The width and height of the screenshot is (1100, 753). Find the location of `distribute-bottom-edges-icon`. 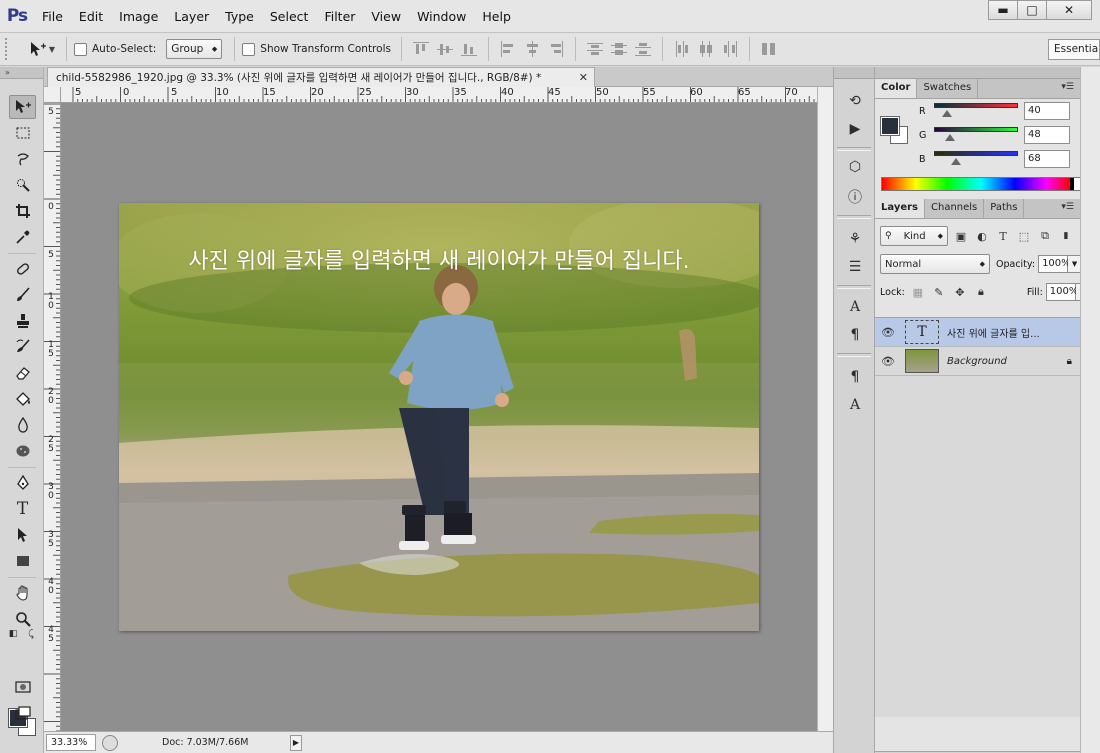

distribute-bottom-edges-icon is located at coordinates (642, 49).